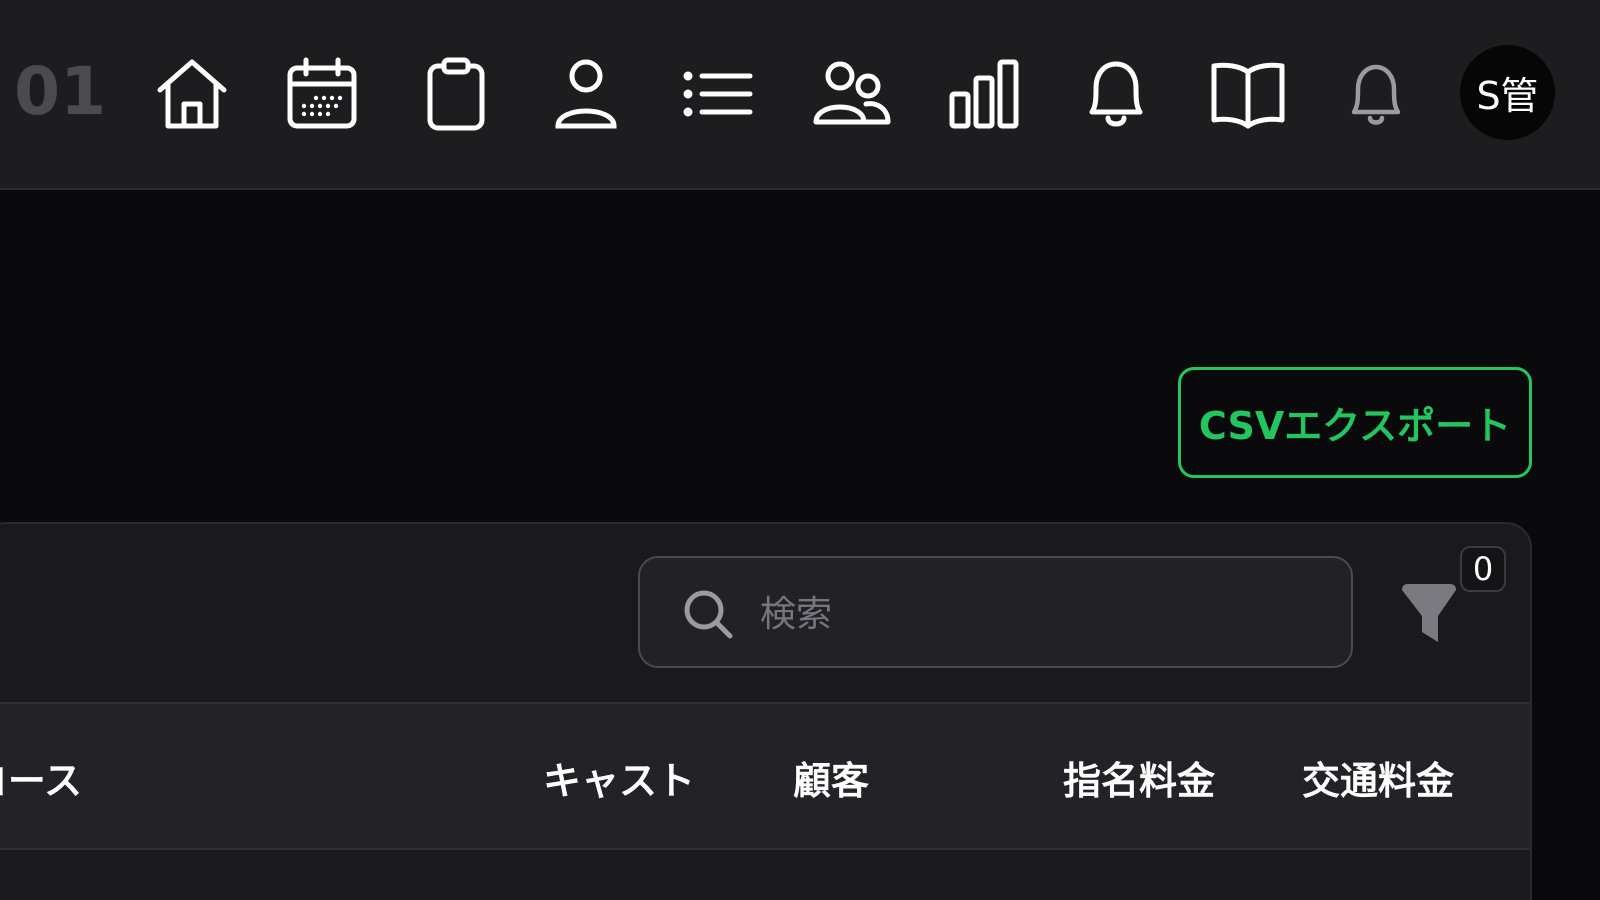 This screenshot has height=900, width=1600. Describe the element at coordinates (1040, 614) in the screenshot. I see `search-input` at that location.